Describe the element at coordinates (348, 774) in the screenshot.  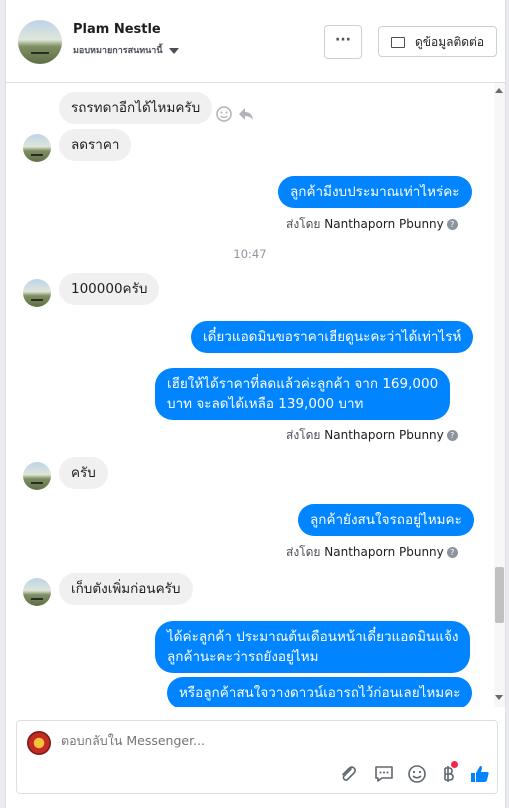
I see `paperclip-icon` at that location.